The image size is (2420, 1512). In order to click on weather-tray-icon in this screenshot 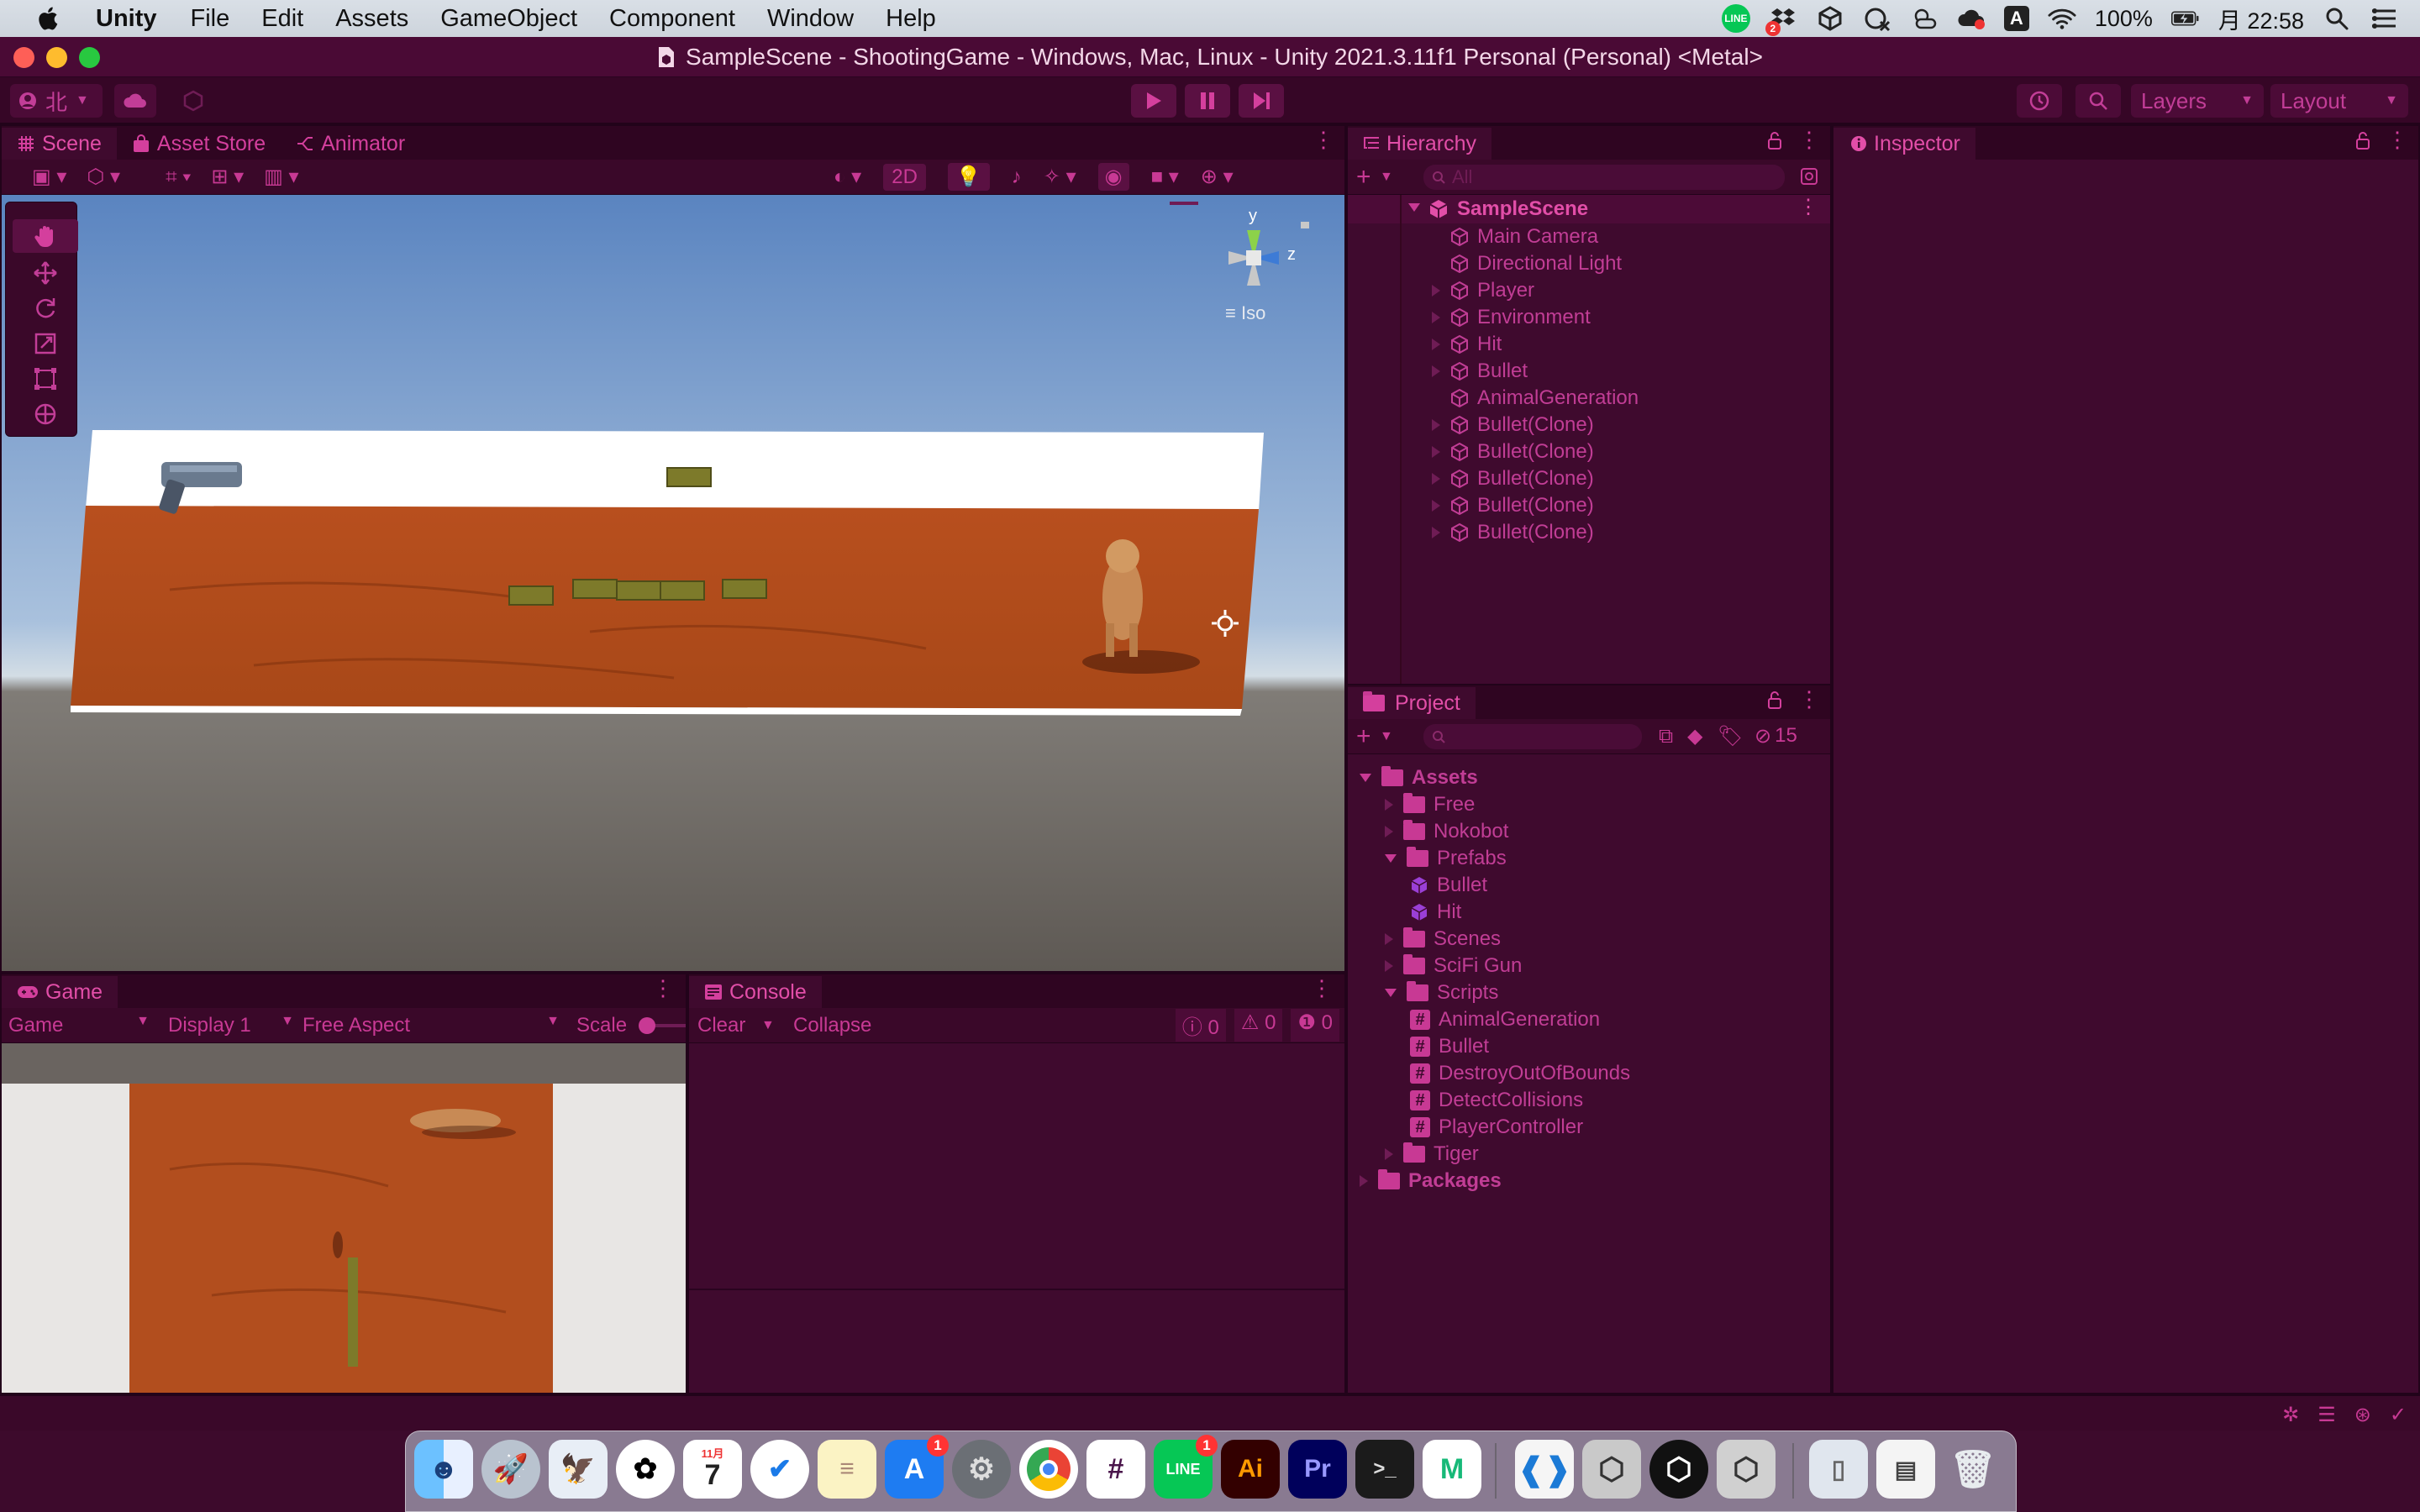, I will do `click(1924, 18)`.